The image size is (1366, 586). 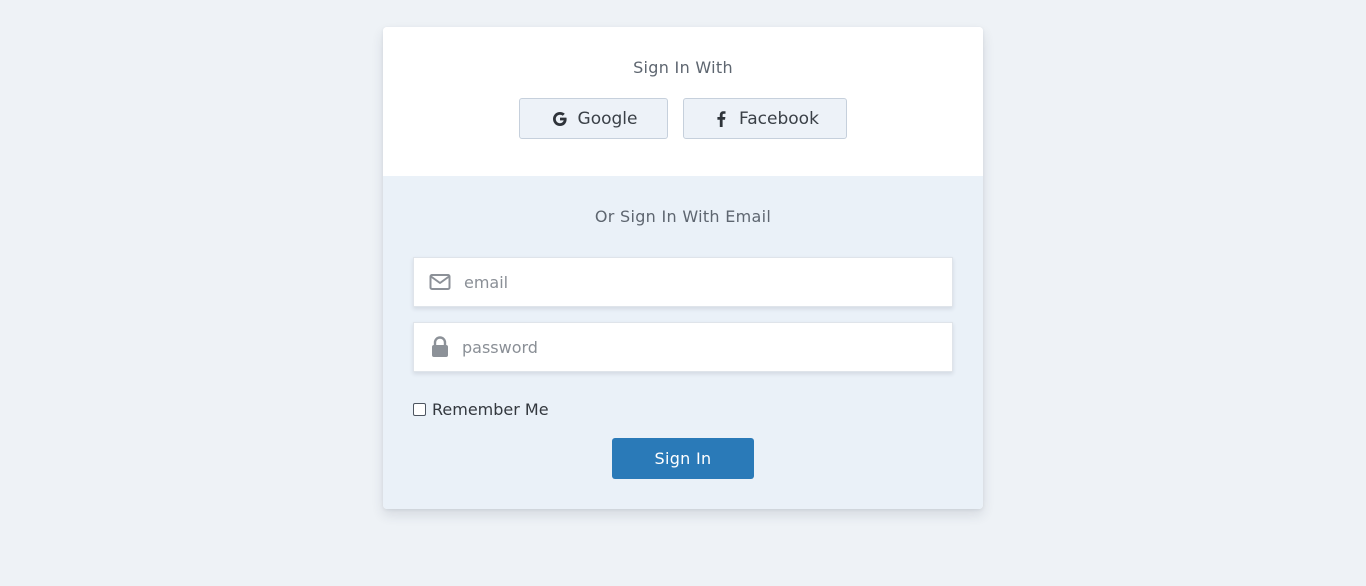 I want to click on email-field, so click(x=683, y=282).